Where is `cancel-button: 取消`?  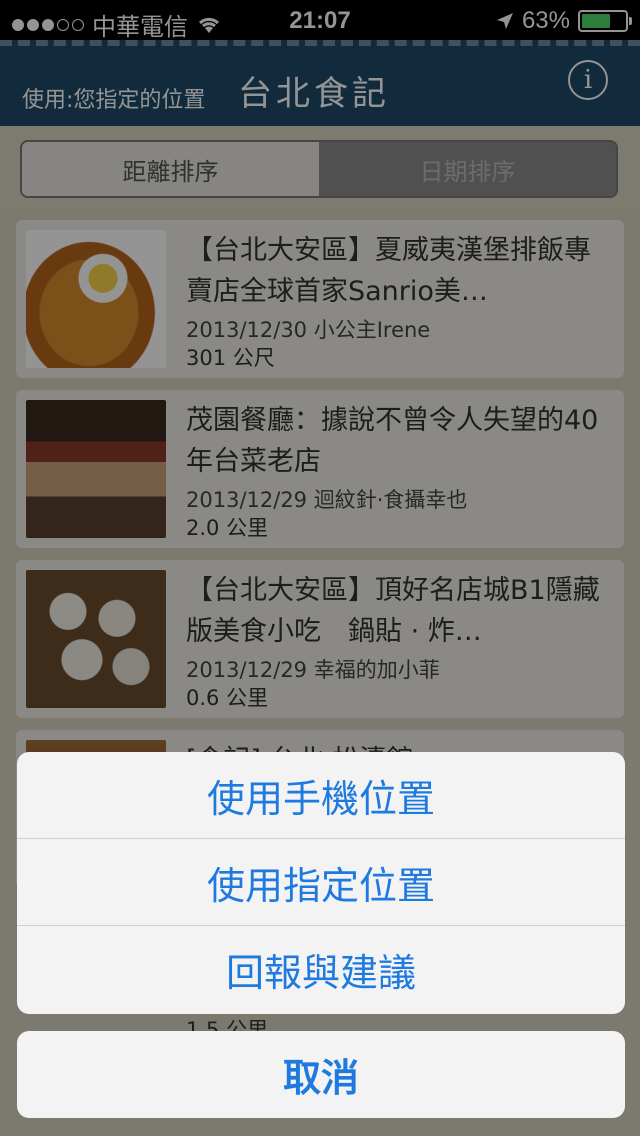
cancel-button: 取消 is located at coordinates (321, 1074).